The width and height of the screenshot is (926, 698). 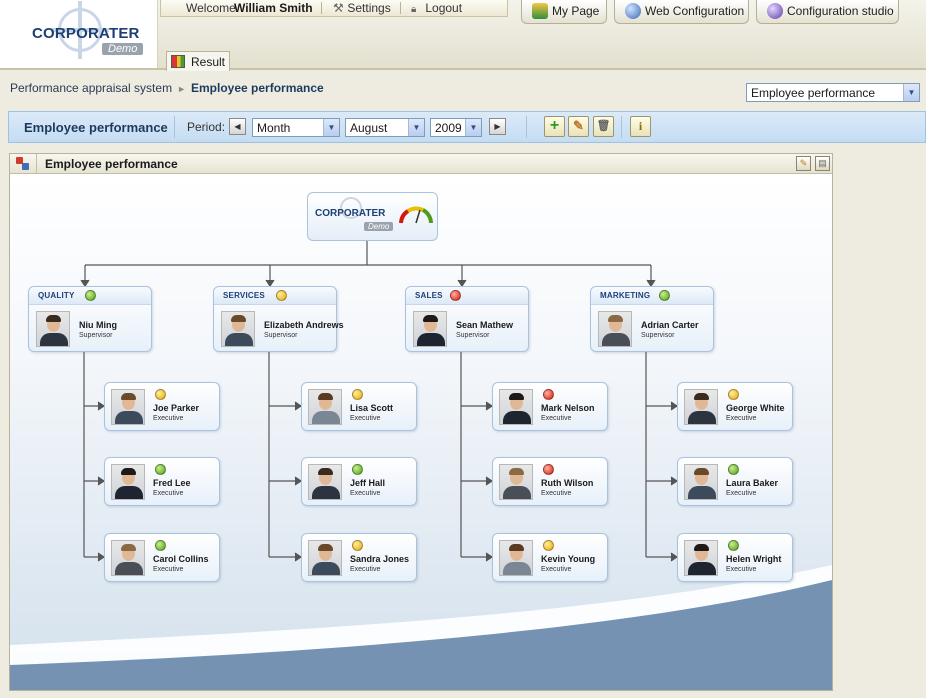 What do you see at coordinates (840, 11) in the screenshot?
I see `configuration-studio-label: Configuration studio` at bounding box center [840, 11].